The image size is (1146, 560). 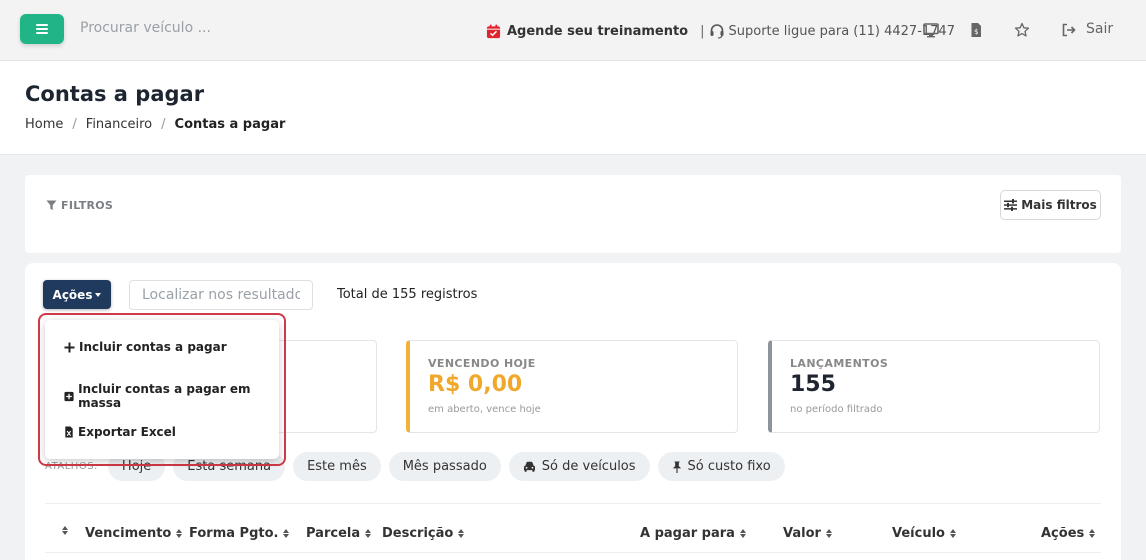 I want to click on chip-label: Este mês, so click(x=337, y=466).